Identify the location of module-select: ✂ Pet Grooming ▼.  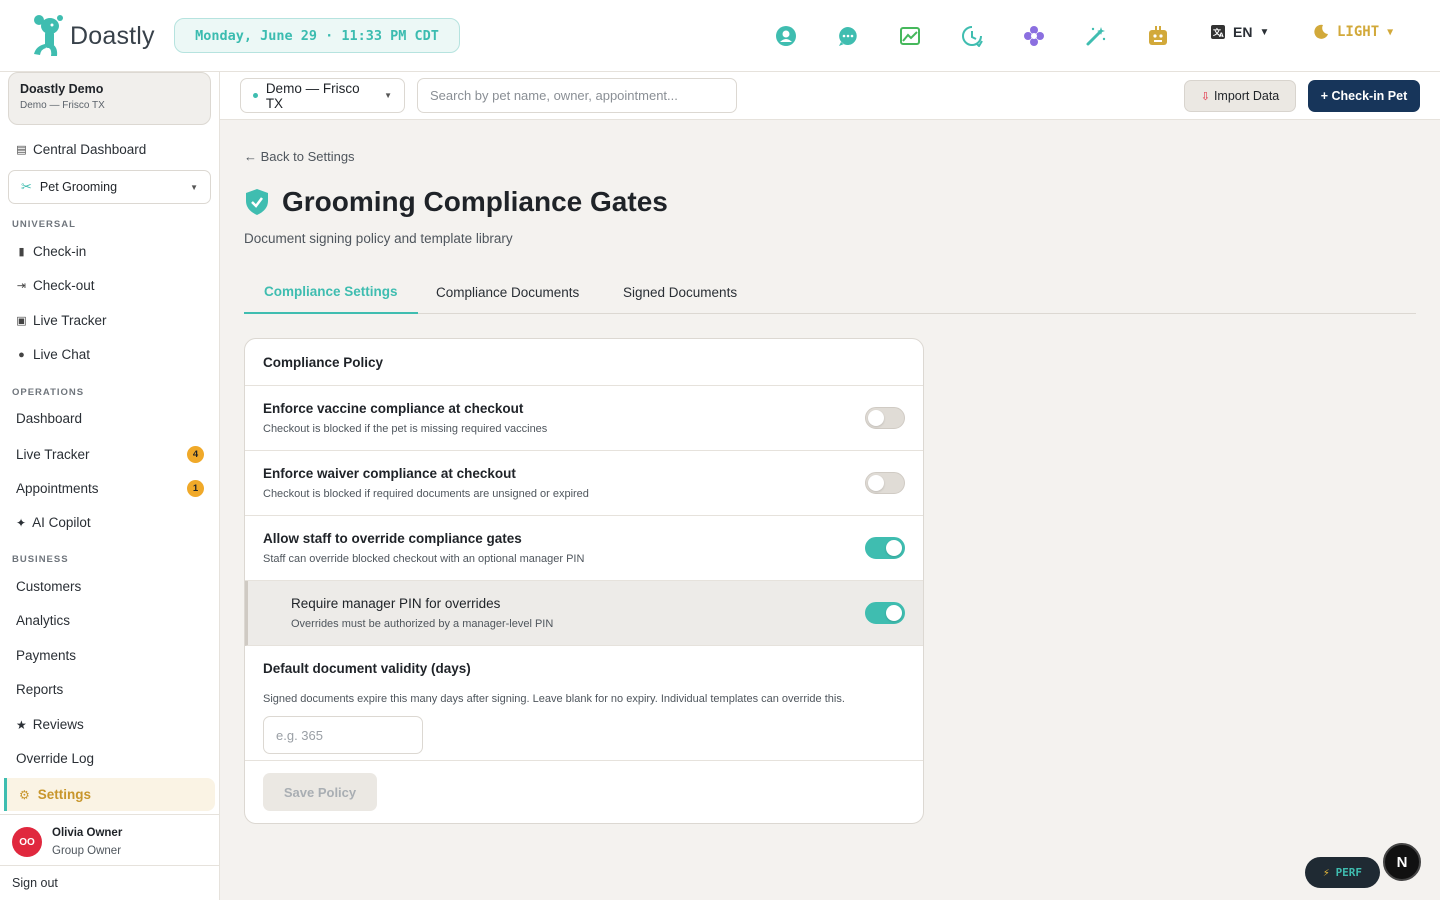
(109, 187).